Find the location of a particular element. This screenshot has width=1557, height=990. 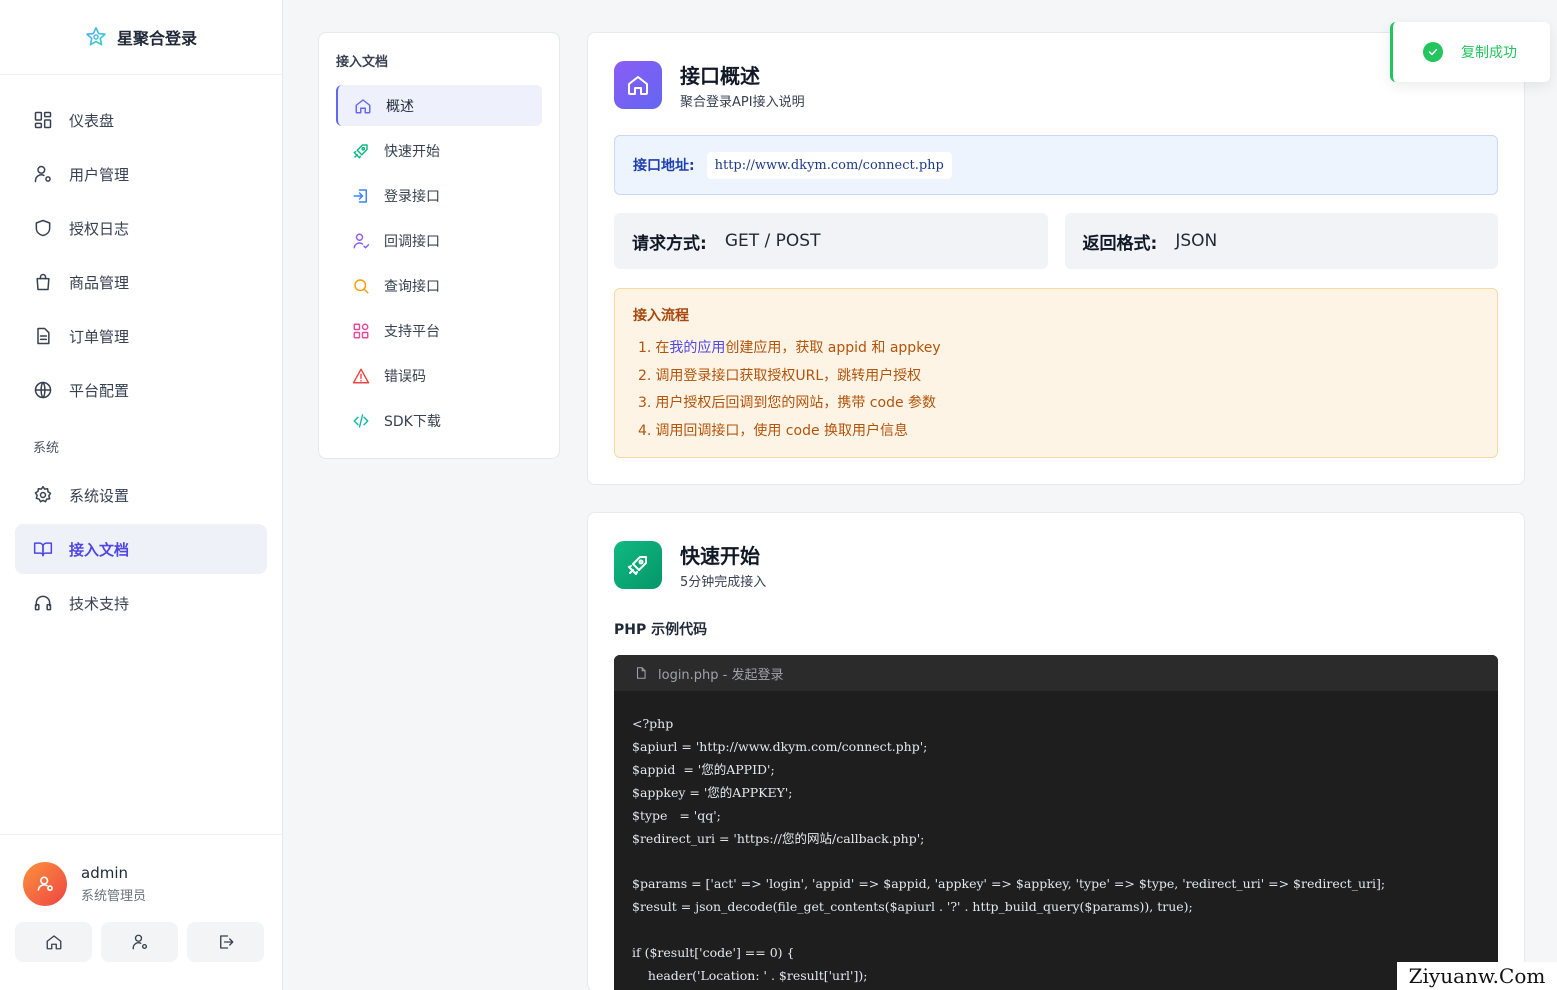

sidebar-item-support: 技术支持 is located at coordinates (141, 603).